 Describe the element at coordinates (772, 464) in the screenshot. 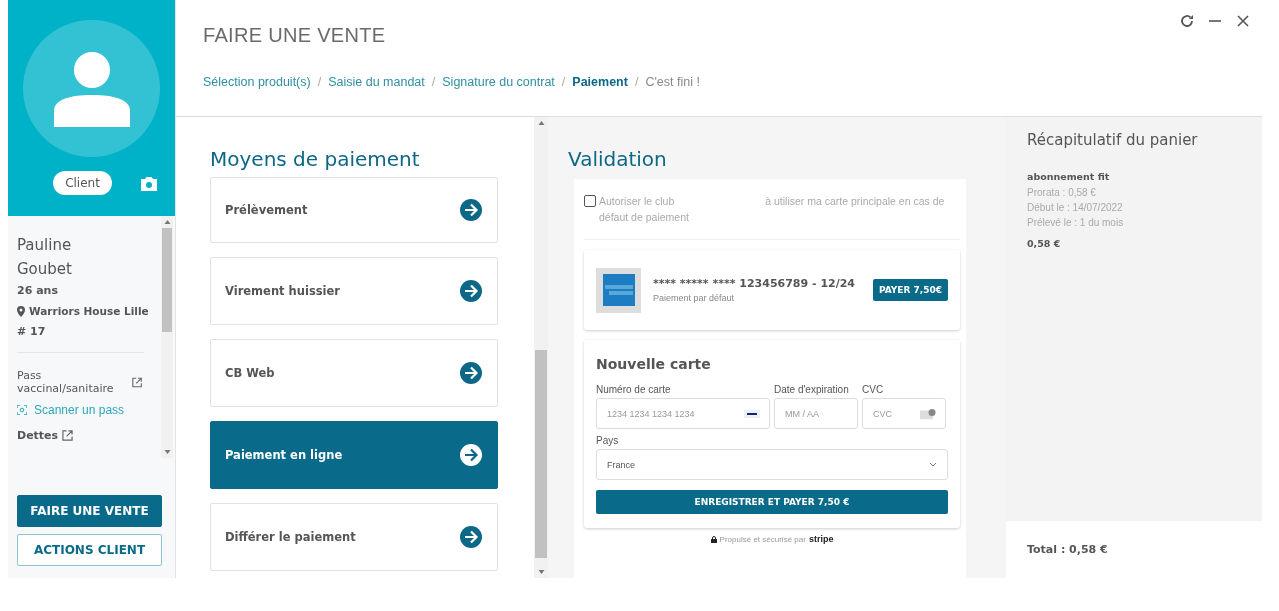

I see `country-select: France` at that location.